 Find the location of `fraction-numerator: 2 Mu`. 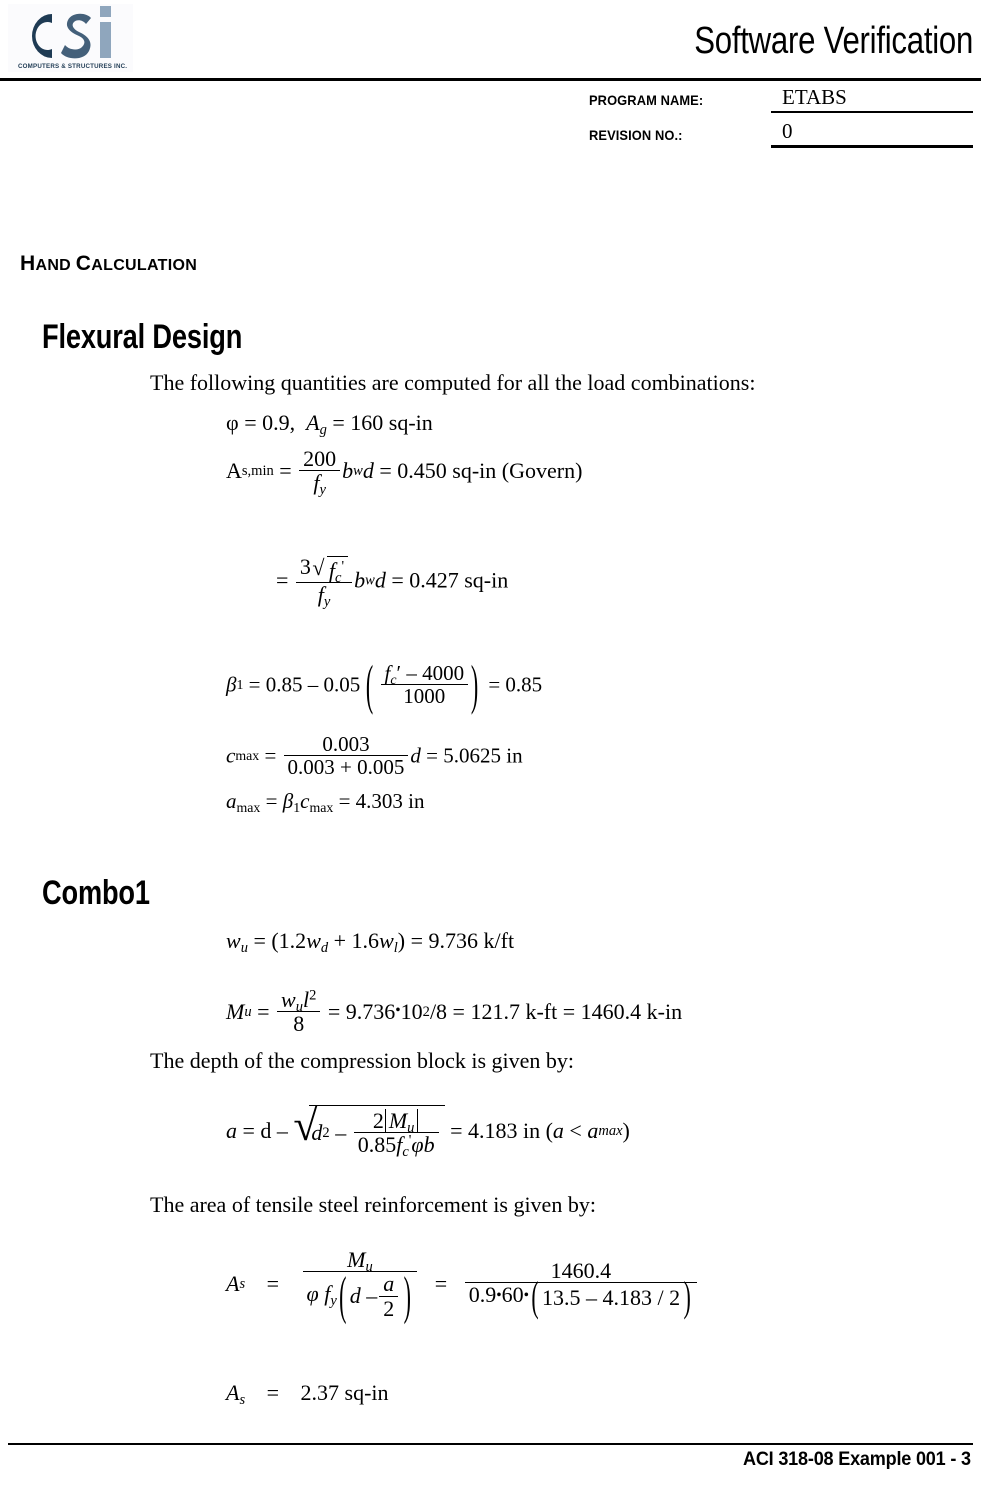

fraction-numerator: 2 Mu is located at coordinates (396, 1122).